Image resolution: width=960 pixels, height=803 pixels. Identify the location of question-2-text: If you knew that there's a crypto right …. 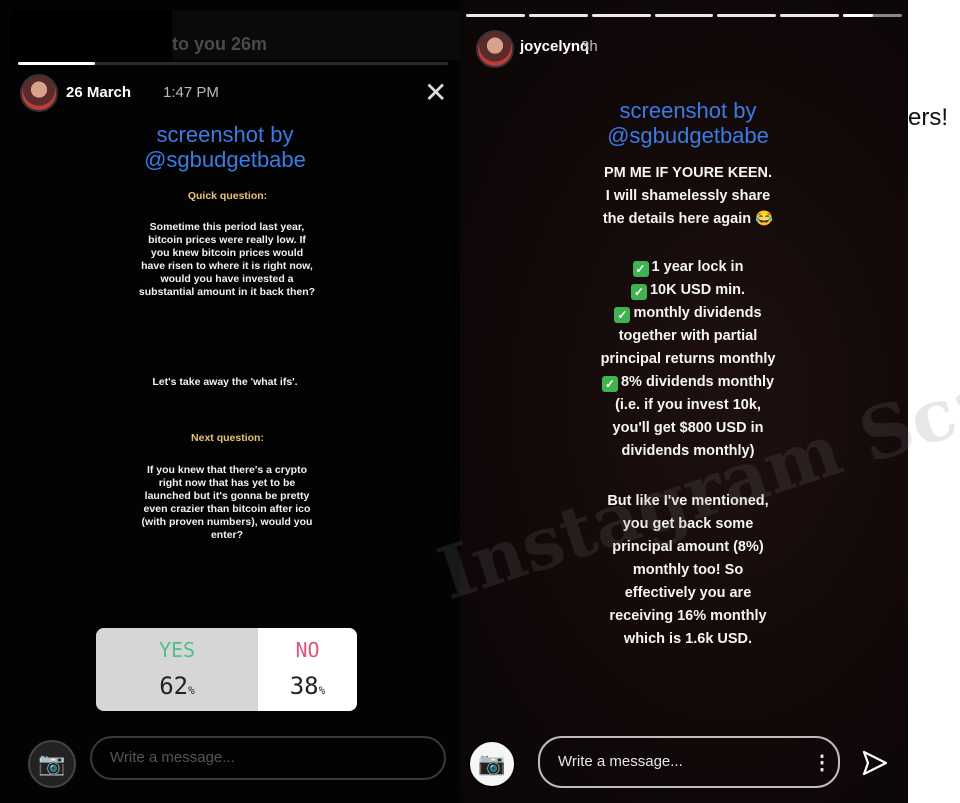
(227, 502).